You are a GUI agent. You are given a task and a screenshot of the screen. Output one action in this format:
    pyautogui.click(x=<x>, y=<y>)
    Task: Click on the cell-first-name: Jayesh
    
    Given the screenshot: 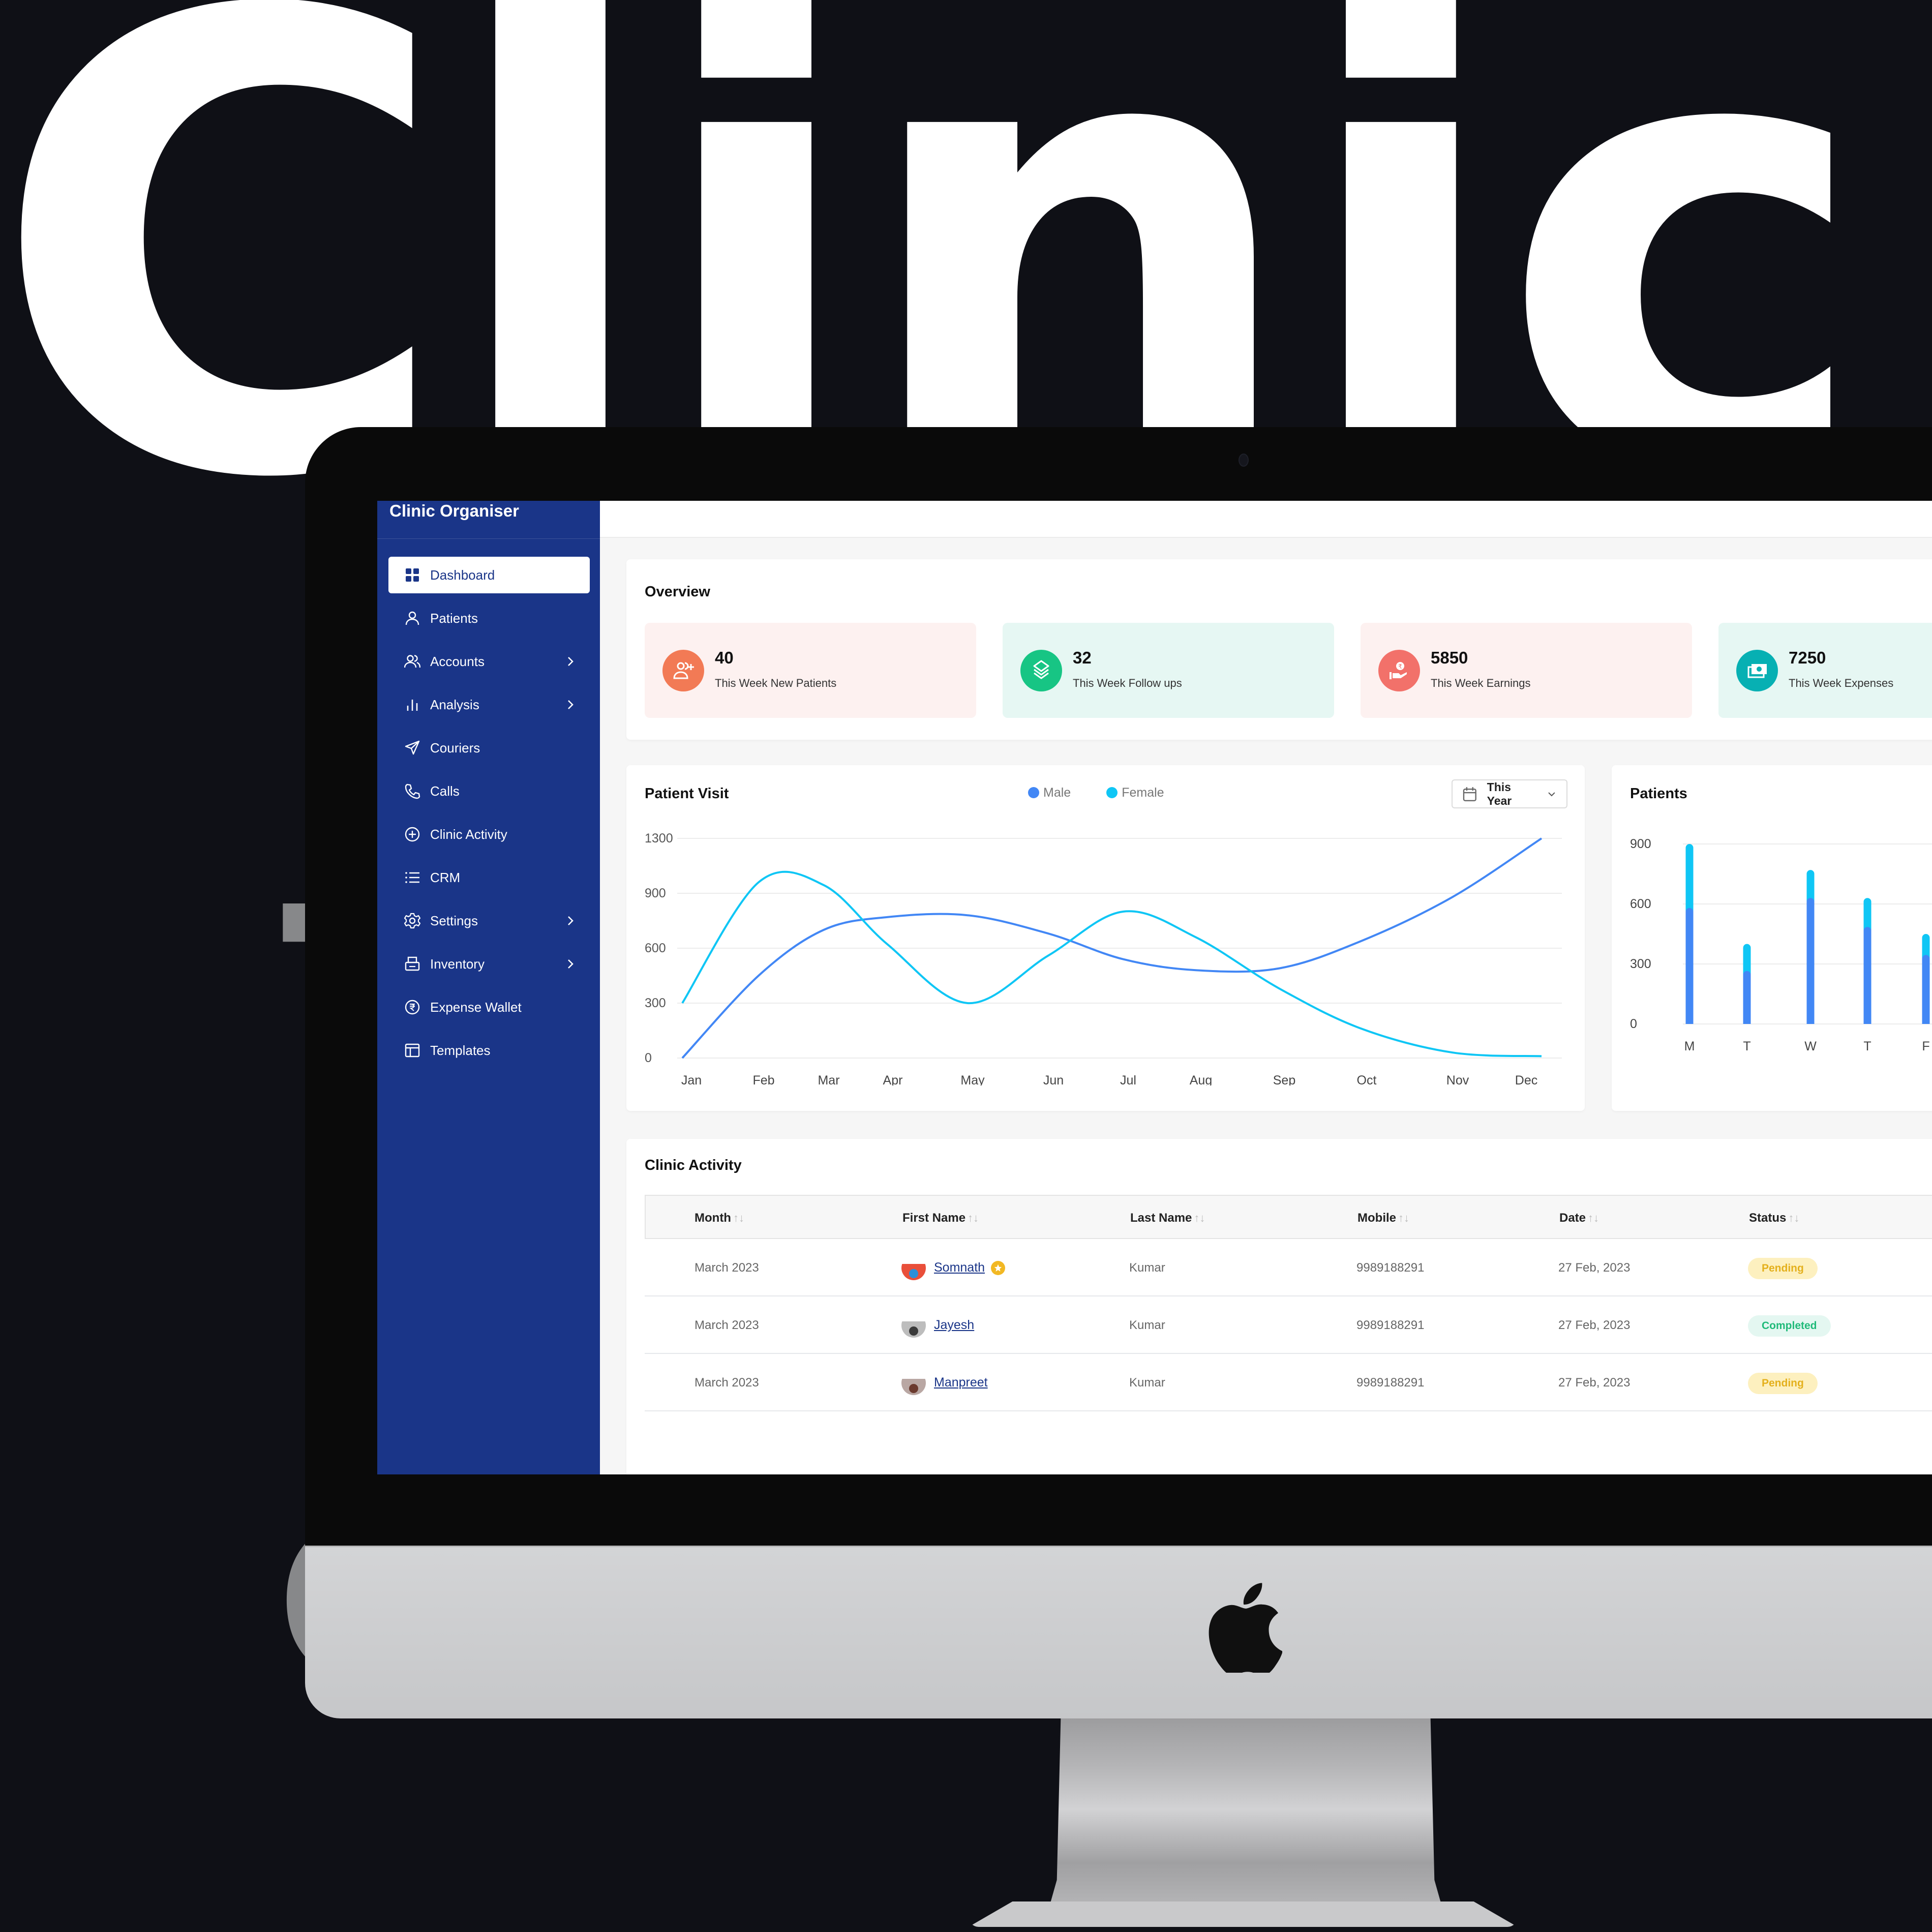 What is the action you would take?
    pyautogui.click(x=937, y=1325)
    